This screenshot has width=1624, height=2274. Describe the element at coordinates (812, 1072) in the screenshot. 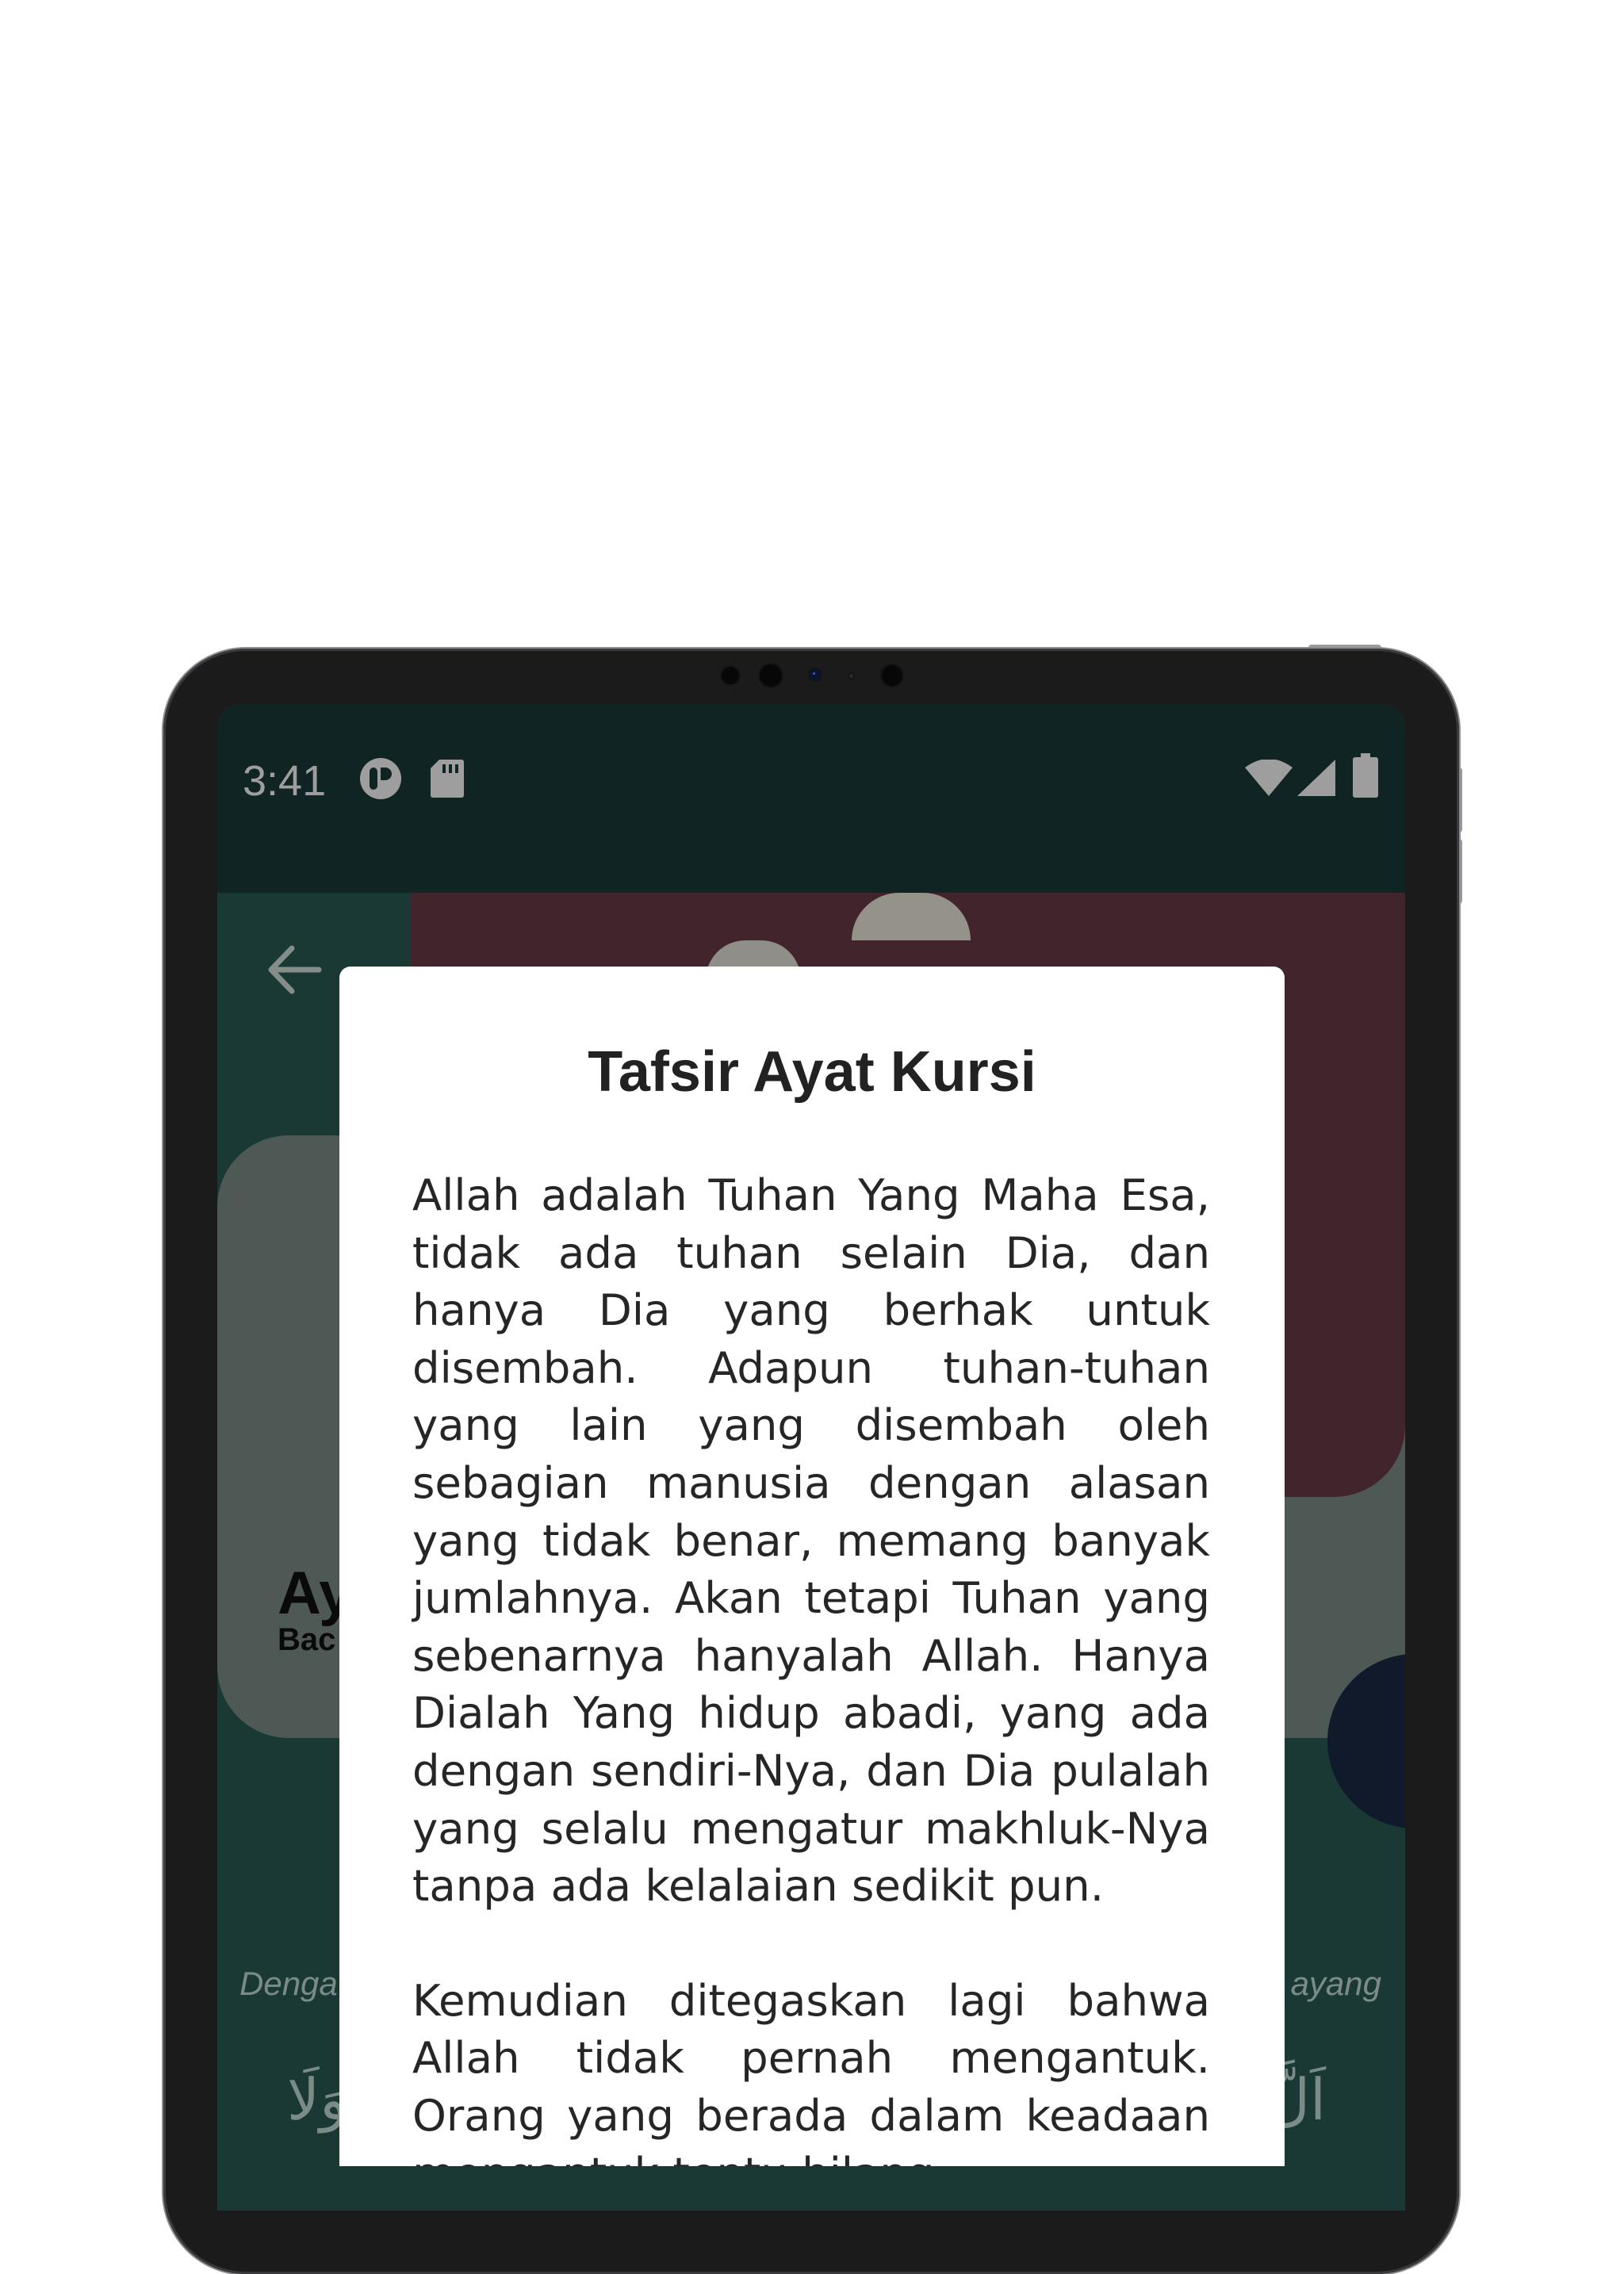

I see `dialog-title: Tafsir Ayat Kursi` at that location.